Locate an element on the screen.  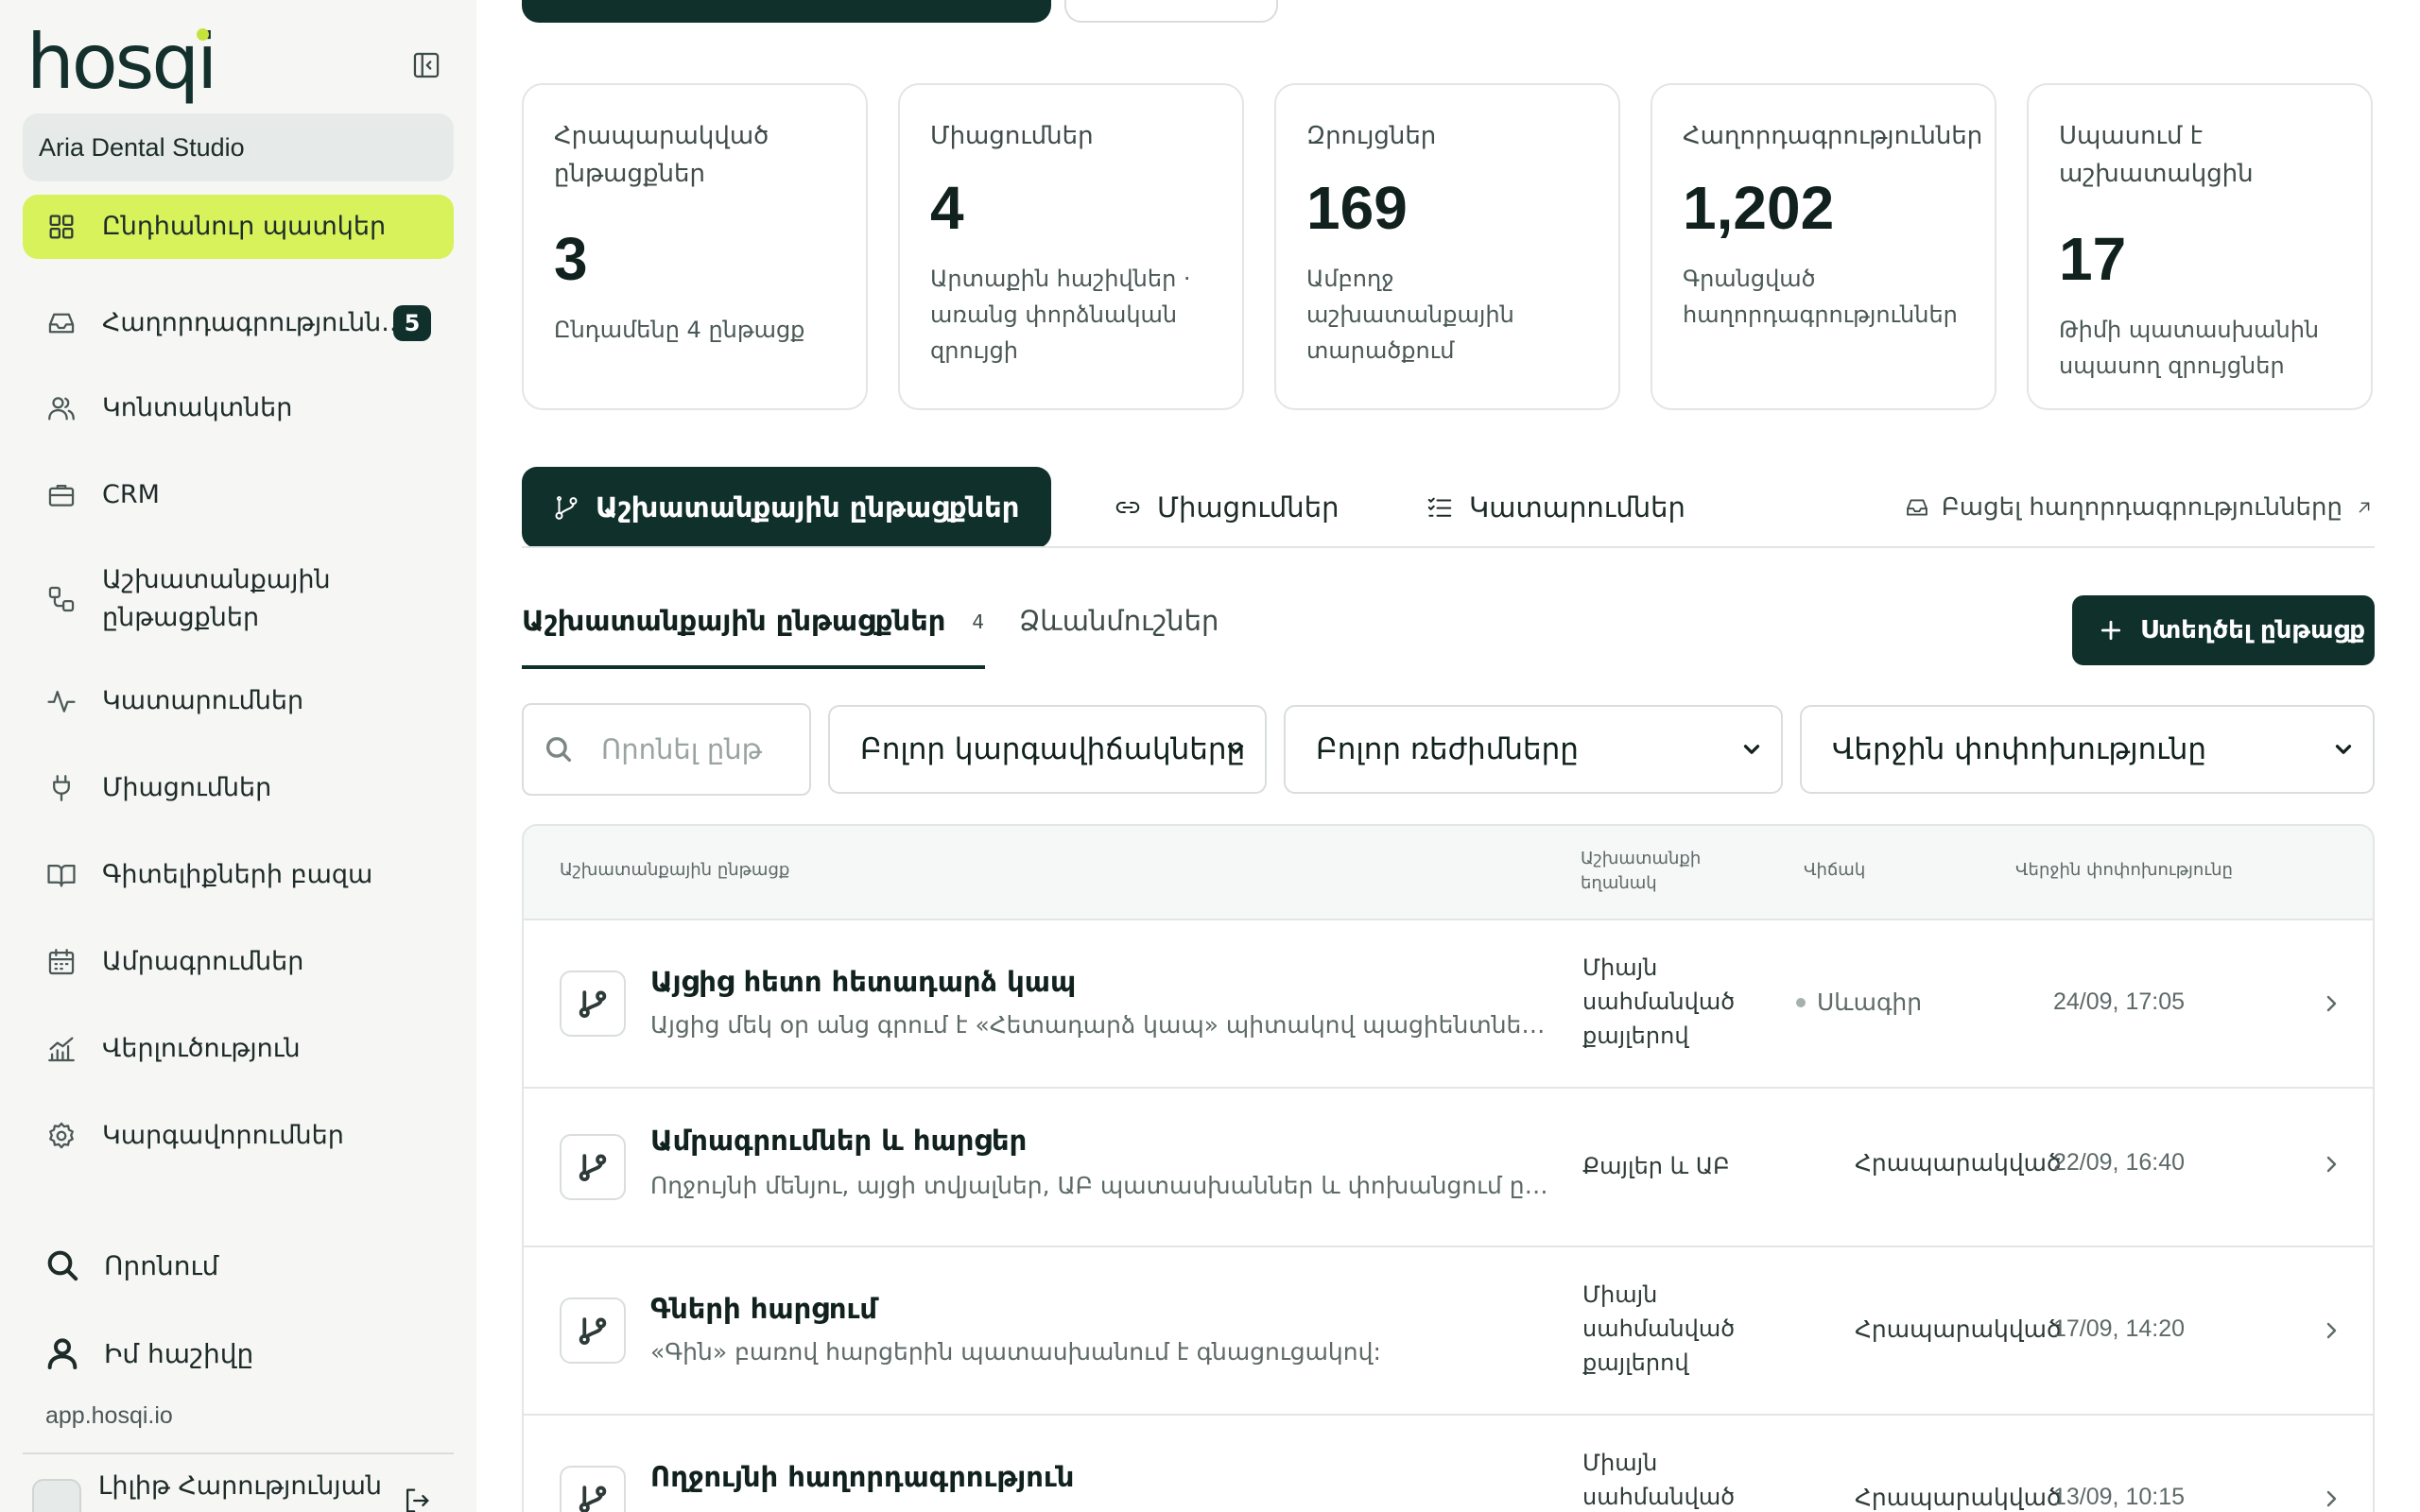
sidebar-item-contacts: Կոնտակտներ is located at coordinates (238, 408).